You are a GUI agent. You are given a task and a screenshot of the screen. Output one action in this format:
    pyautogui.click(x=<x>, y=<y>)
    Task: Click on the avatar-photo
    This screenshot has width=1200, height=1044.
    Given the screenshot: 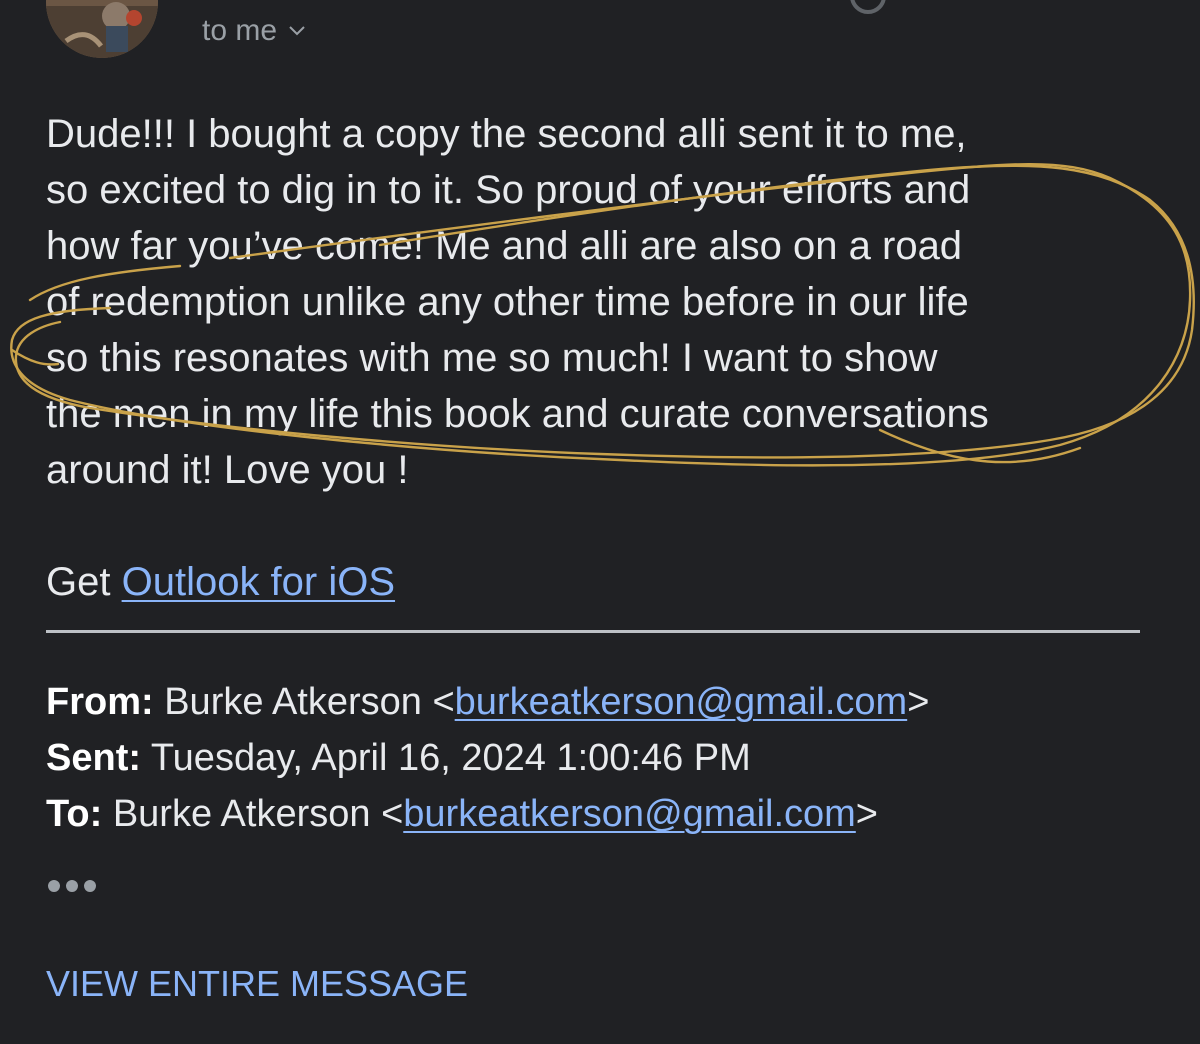 What is the action you would take?
    pyautogui.click(x=102, y=29)
    